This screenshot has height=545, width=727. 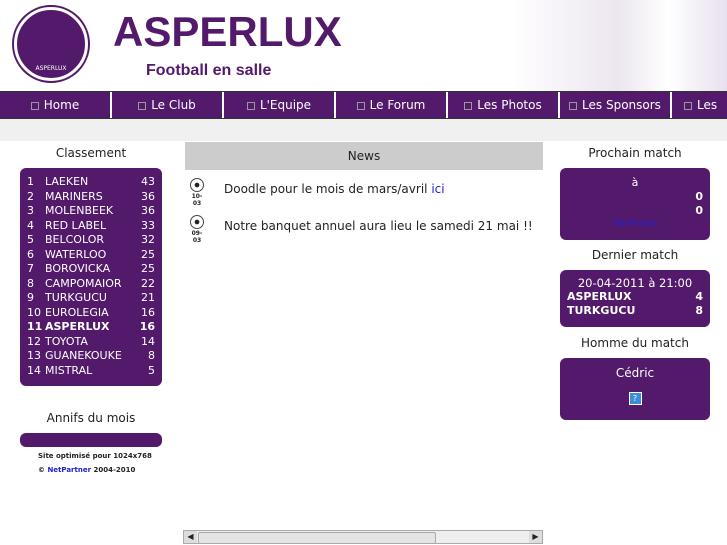 What do you see at coordinates (74, 196) in the screenshot?
I see `classement-team: MARINERS` at bounding box center [74, 196].